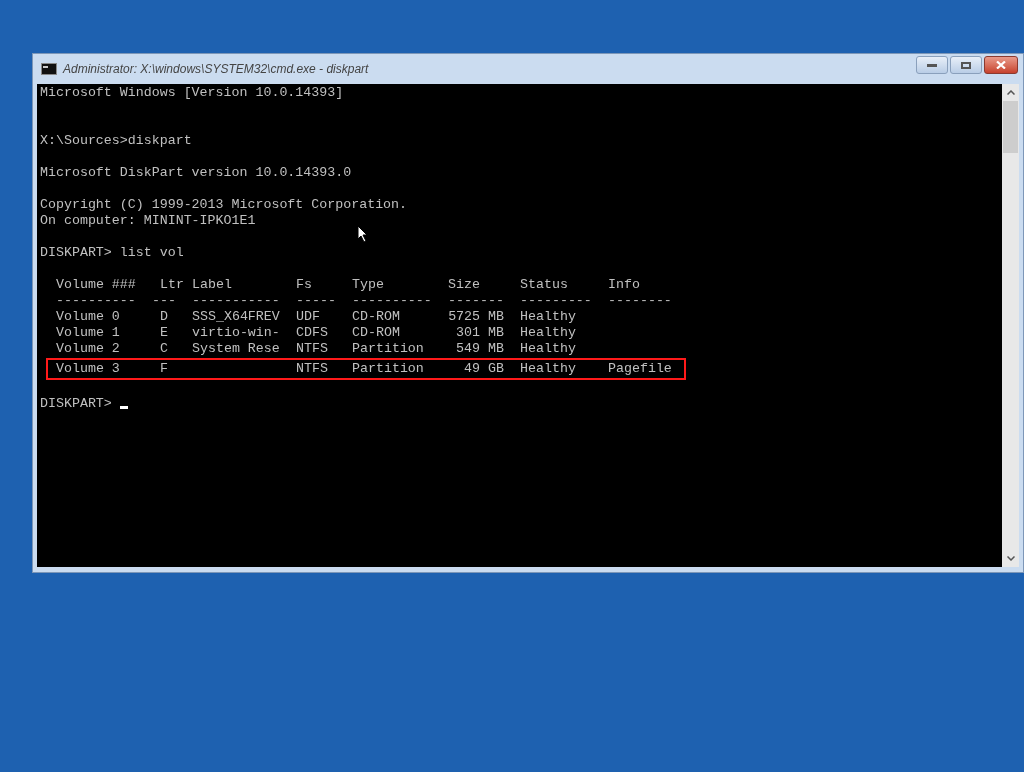  Describe the element at coordinates (312, 333) in the screenshot. I see `table-cell: CDFS` at that location.